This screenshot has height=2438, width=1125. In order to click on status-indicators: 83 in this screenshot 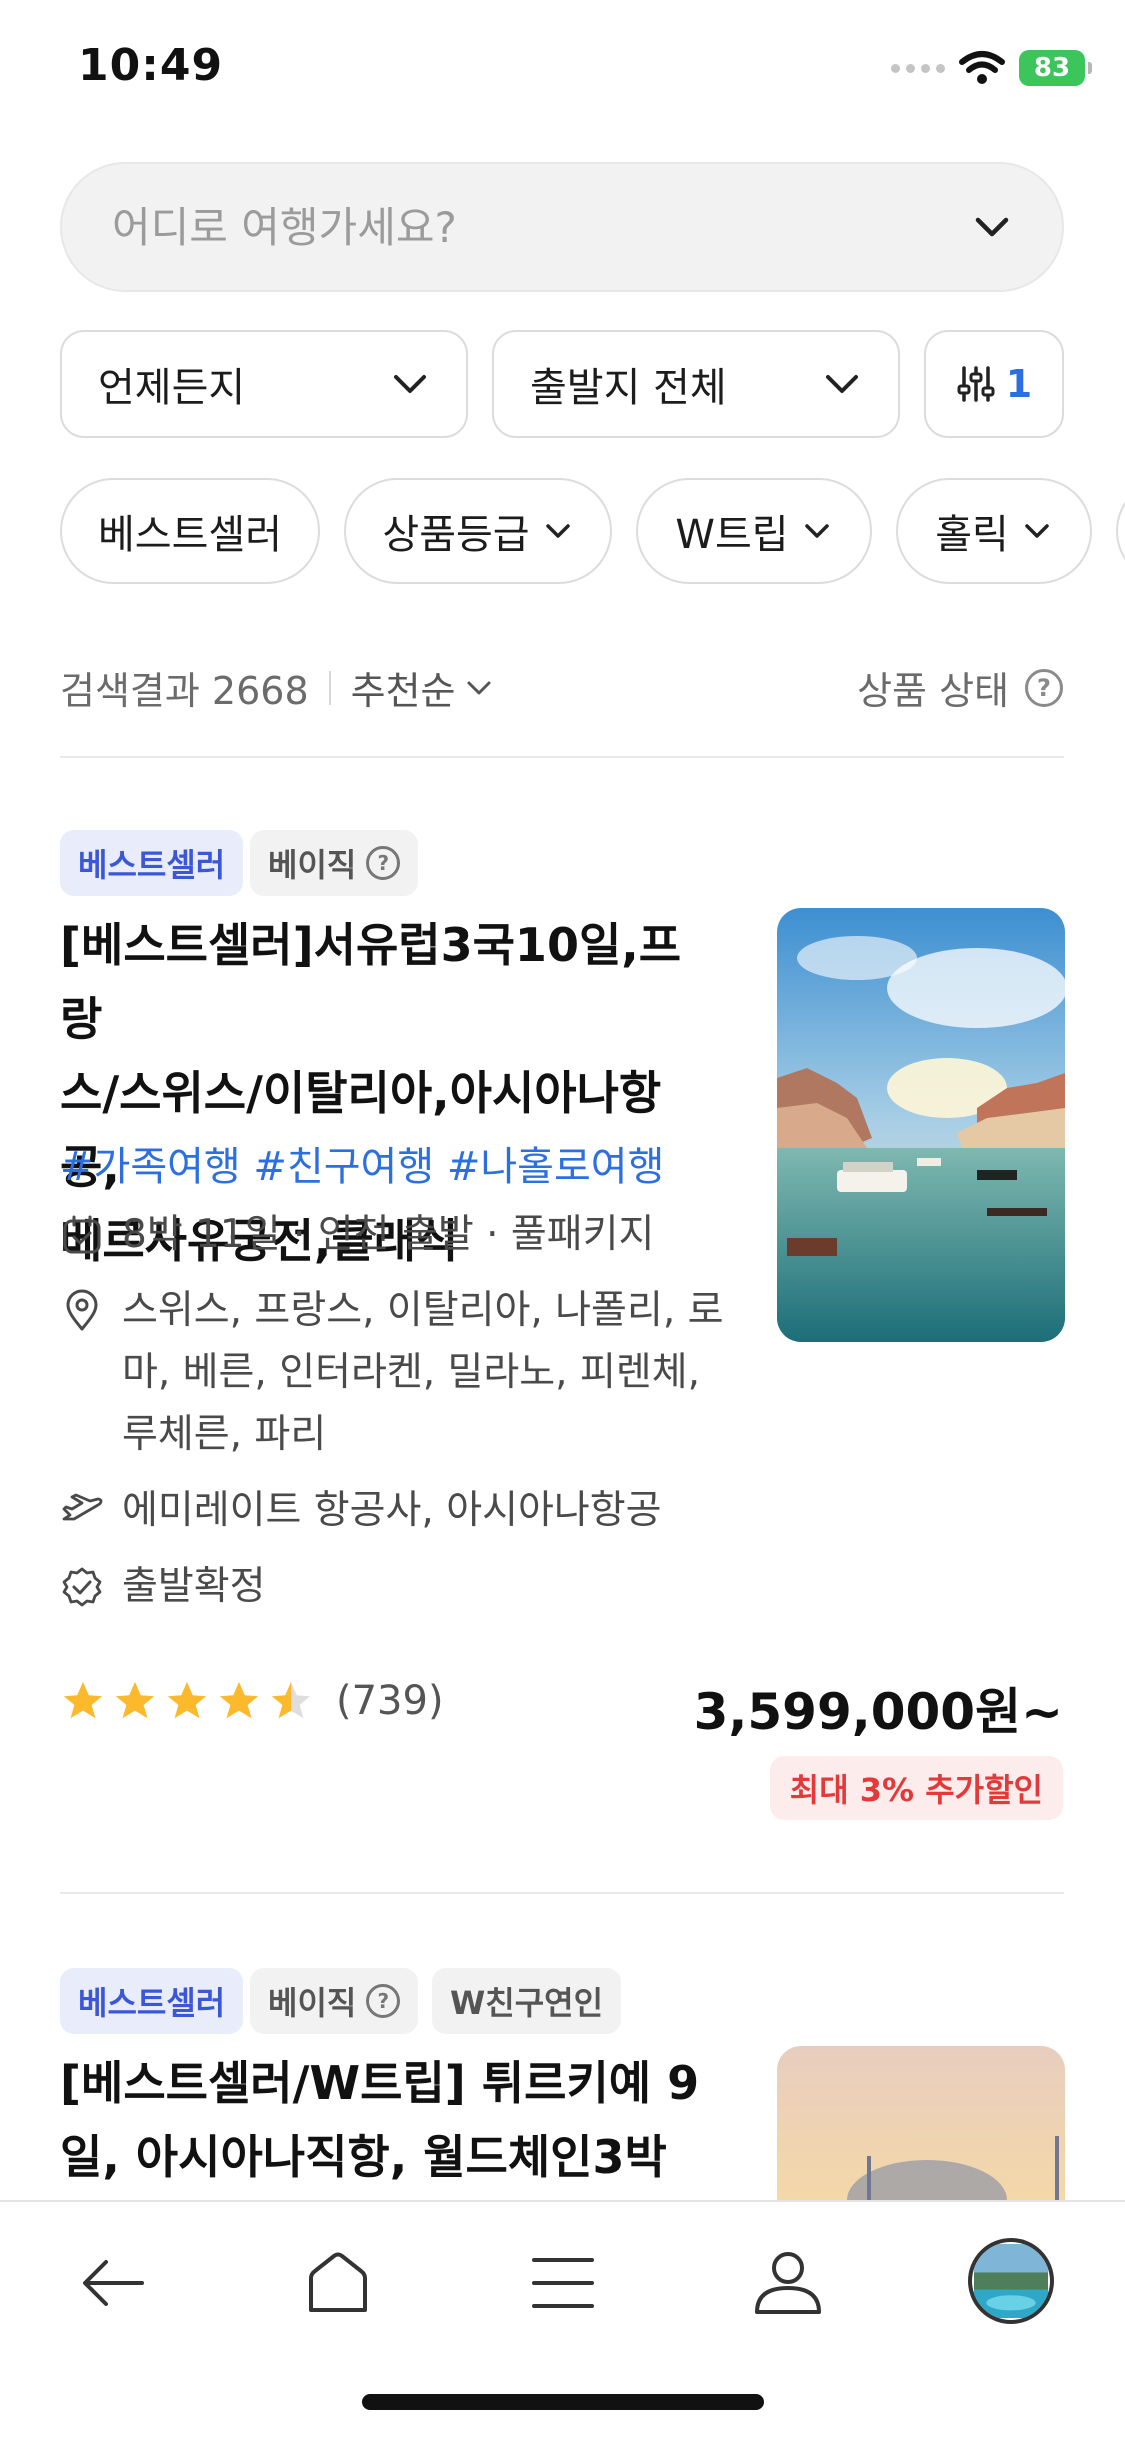, I will do `click(991, 68)`.